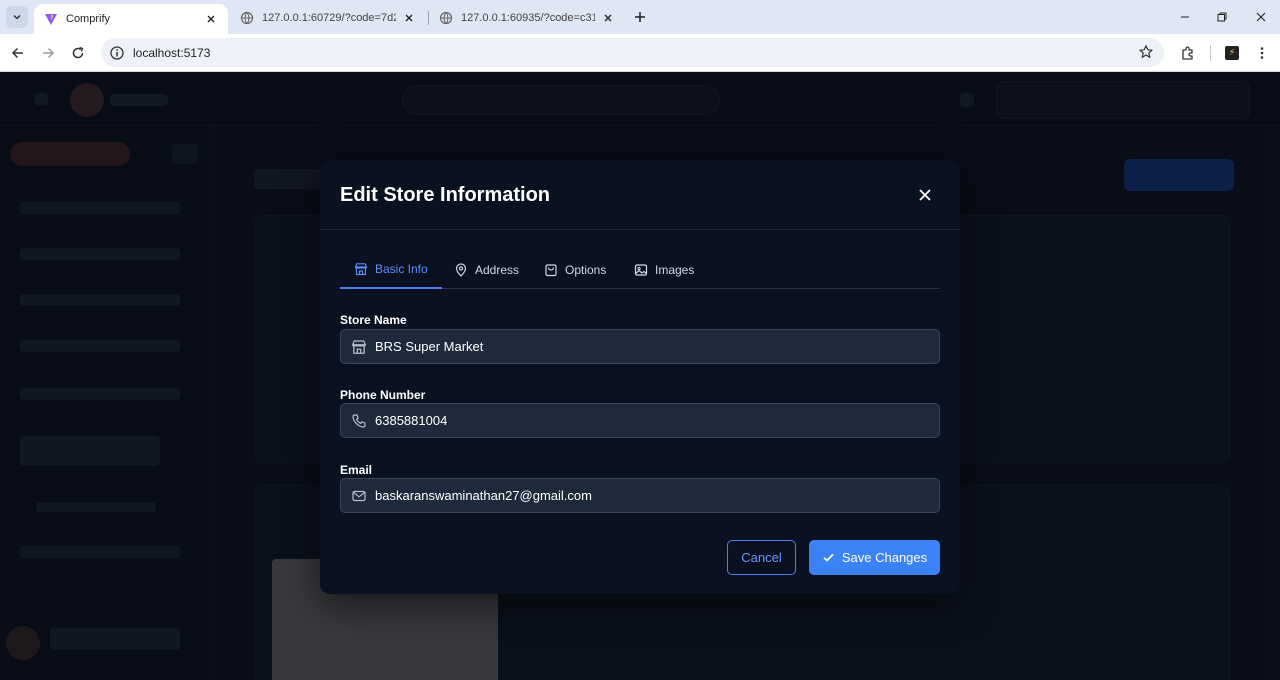 The height and width of the screenshot is (680, 1280). I want to click on email-label: Email, so click(356, 470).